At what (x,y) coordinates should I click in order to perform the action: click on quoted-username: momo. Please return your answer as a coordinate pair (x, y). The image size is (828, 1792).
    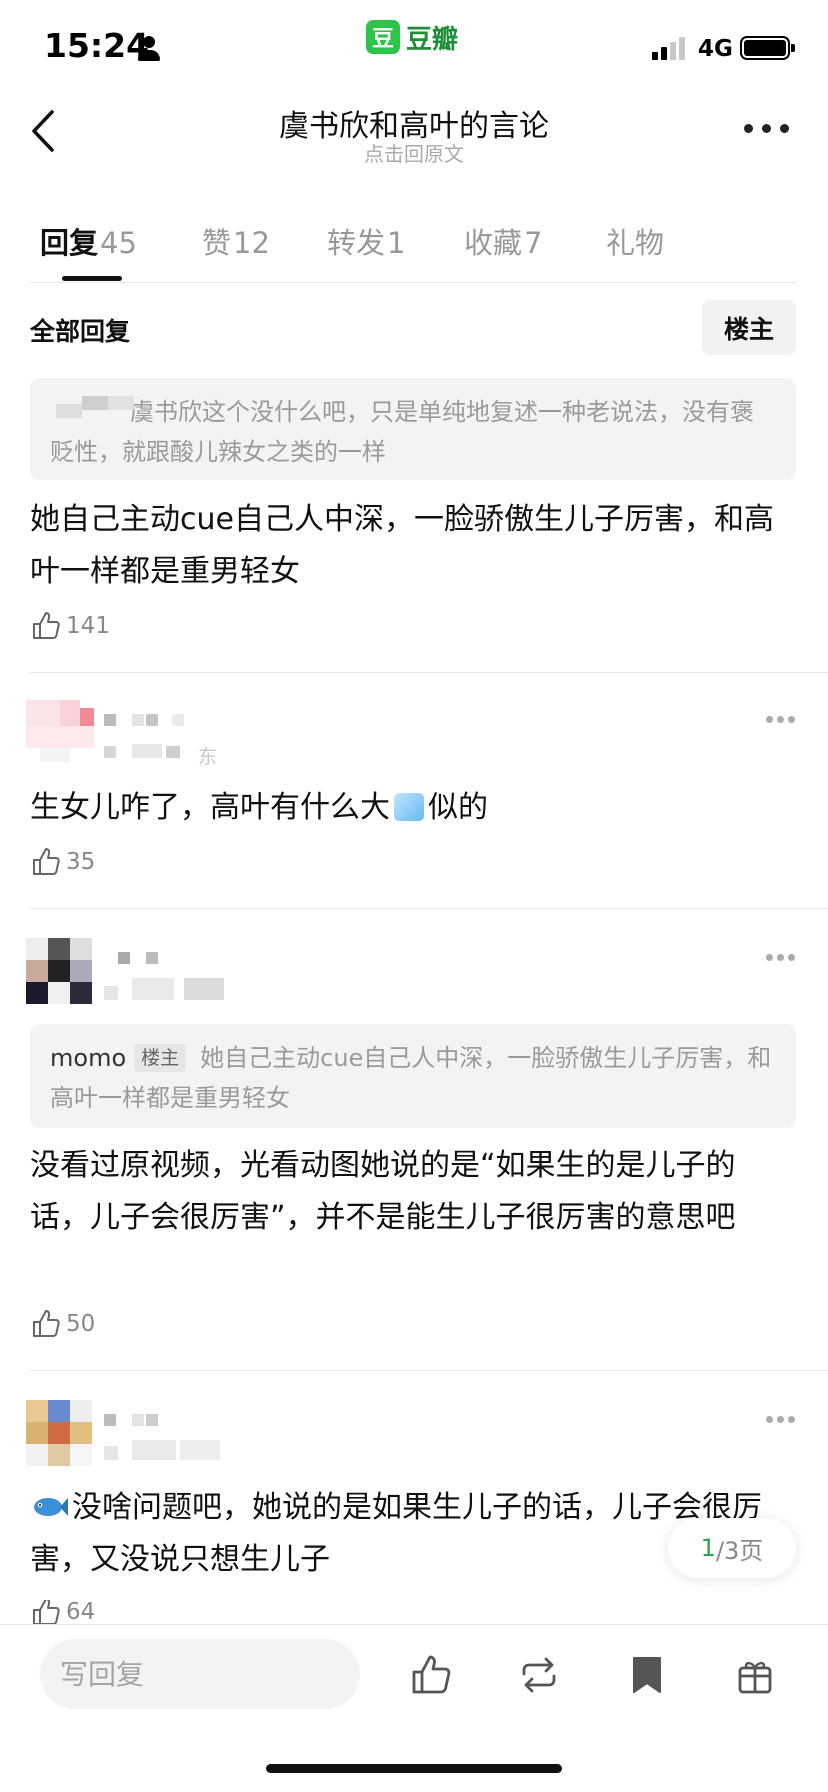
    Looking at the image, I should click on (88, 1058).